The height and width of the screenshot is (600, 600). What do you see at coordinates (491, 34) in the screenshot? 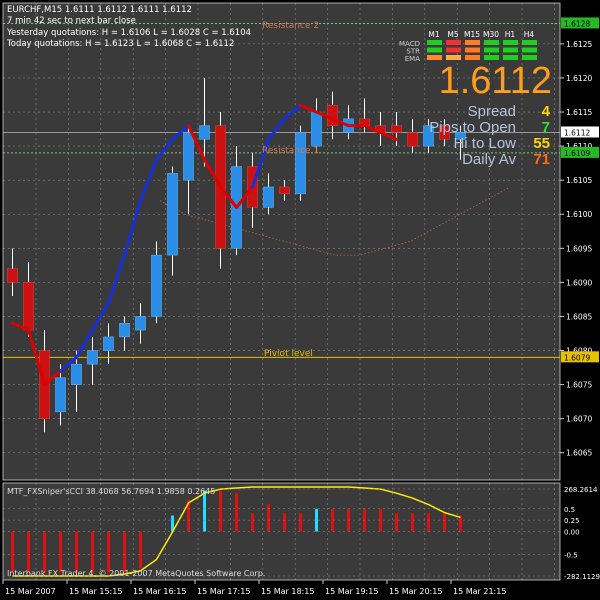
I see `timeframe-header: M30` at bounding box center [491, 34].